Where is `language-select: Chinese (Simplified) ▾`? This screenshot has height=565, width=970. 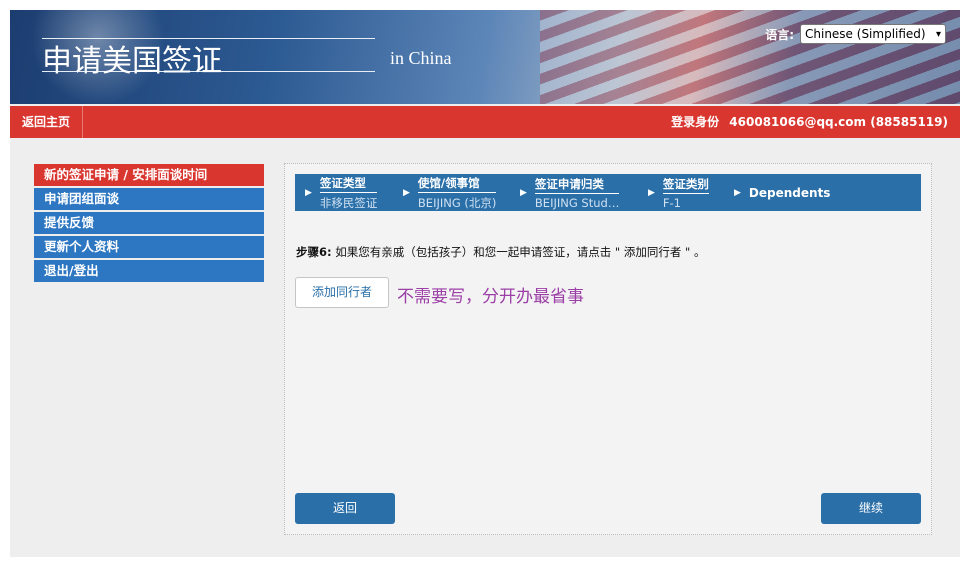 language-select: Chinese (Simplified) ▾ is located at coordinates (873, 34).